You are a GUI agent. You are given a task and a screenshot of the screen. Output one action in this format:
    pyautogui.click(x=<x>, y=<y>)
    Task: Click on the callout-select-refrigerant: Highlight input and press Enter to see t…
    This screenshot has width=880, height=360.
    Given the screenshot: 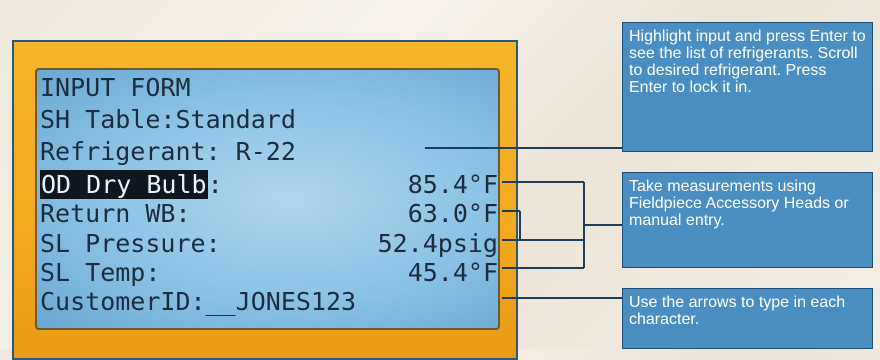 What is the action you would take?
    pyautogui.click(x=747, y=87)
    